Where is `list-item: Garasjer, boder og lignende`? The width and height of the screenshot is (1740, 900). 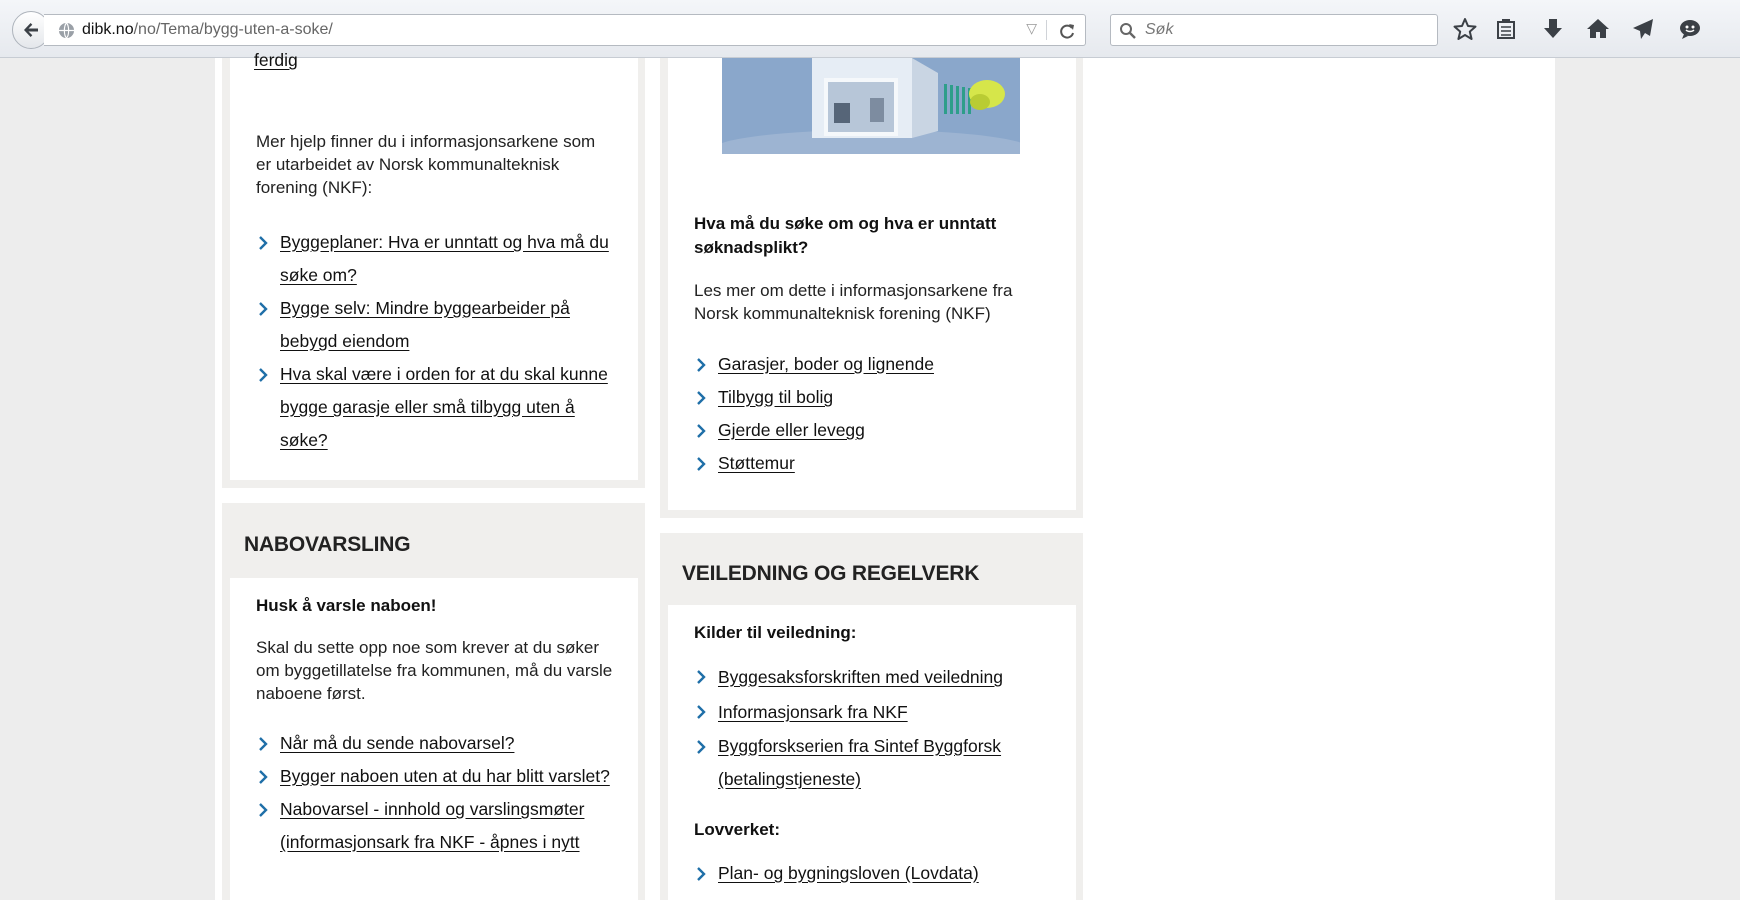 list-item: Garasjer, boder og lignende is located at coordinates (879, 364).